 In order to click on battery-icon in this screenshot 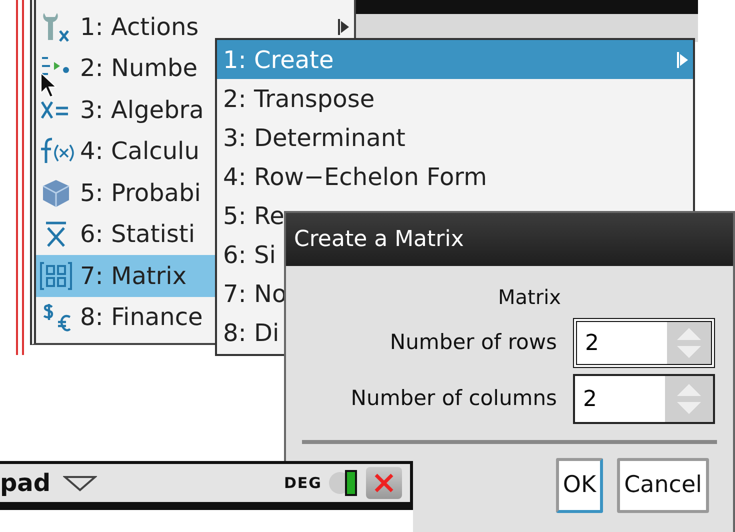, I will do `click(343, 483)`.